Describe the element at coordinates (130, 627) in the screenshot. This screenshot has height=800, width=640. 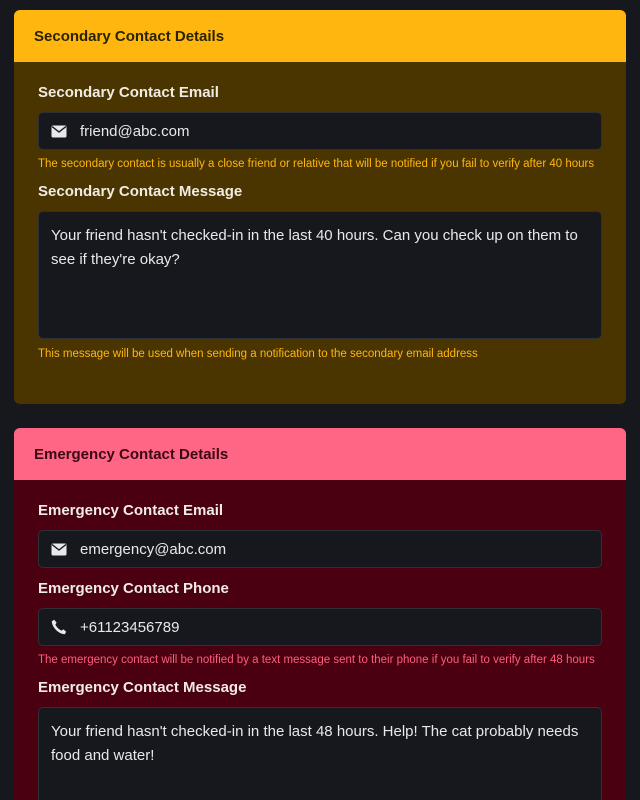
I see `emergency-phone-value: +61123456789` at that location.